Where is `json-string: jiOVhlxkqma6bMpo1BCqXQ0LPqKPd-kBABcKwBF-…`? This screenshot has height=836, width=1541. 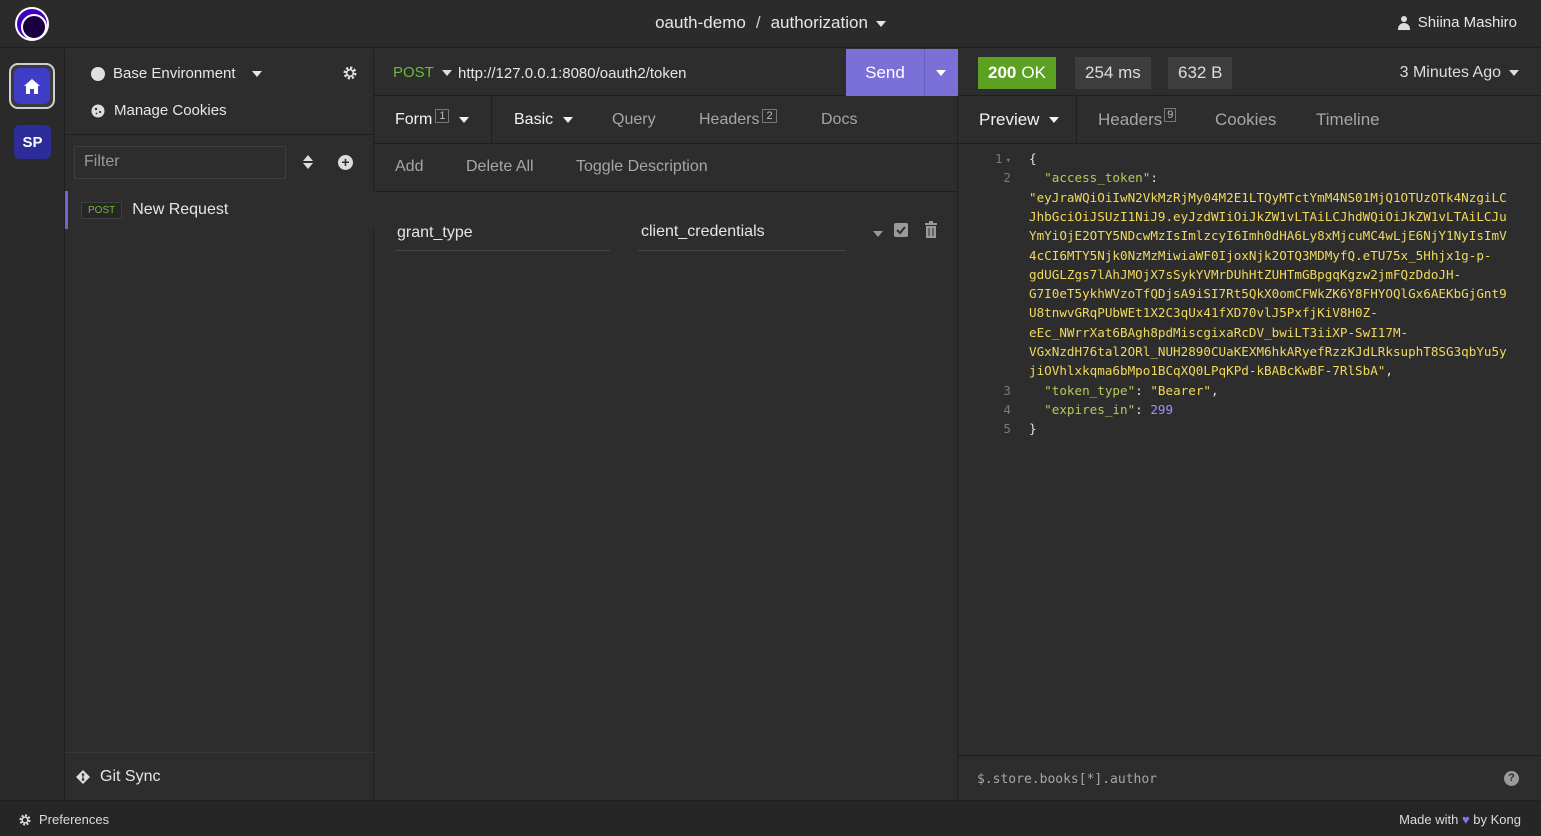
json-string: jiOVhlxkqma6bMpo1BCqXQ0LPqKPd-kBABcKwBF-… is located at coordinates (1207, 371).